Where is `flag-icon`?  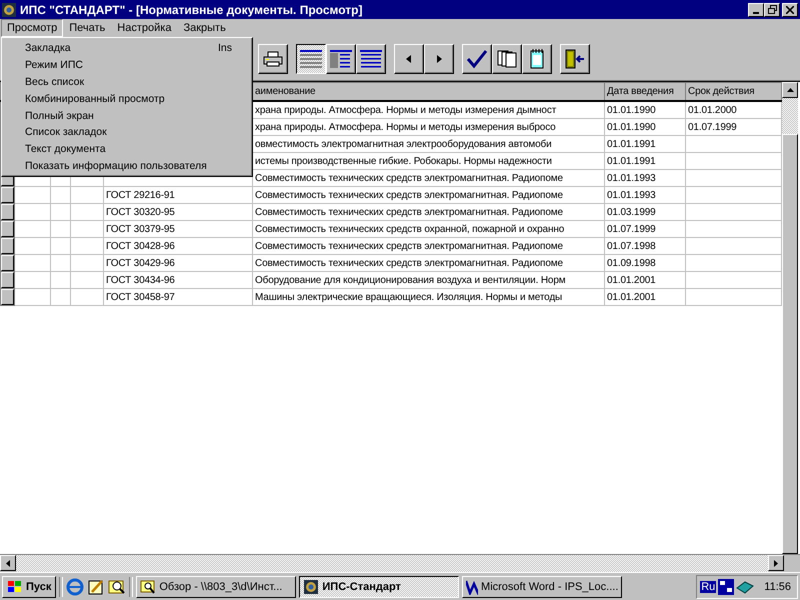
flag-icon is located at coordinates (15, 587).